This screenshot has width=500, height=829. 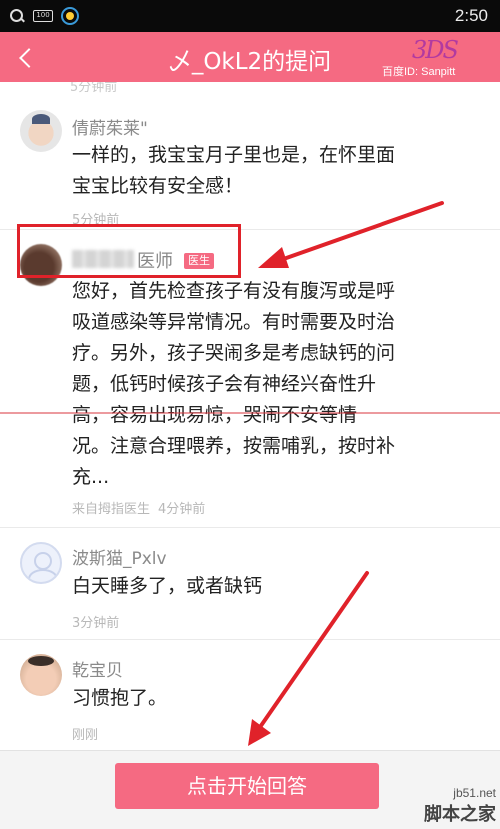 What do you see at coordinates (182, 509) in the screenshot?
I see `comment-time: 4分钟前` at bounding box center [182, 509].